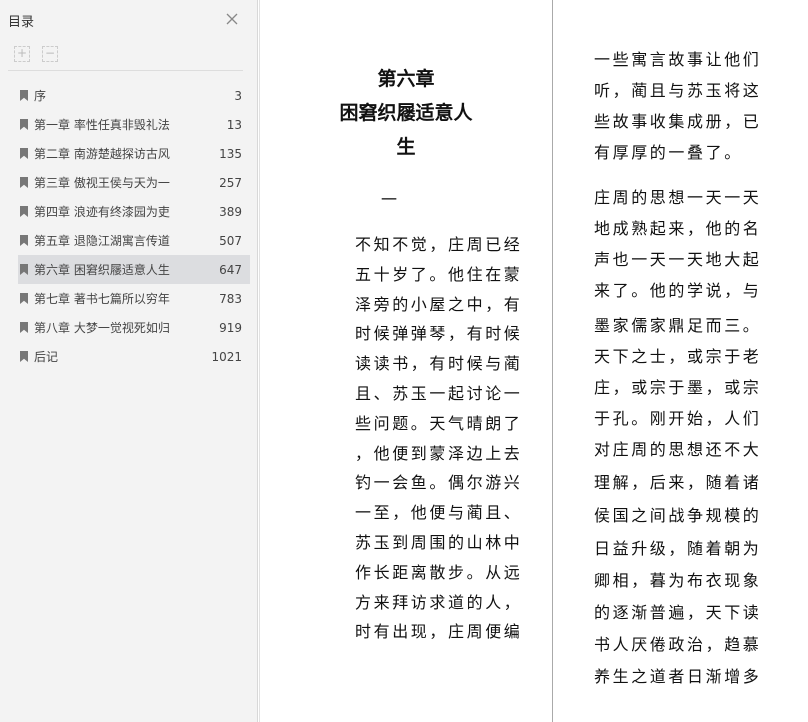 This screenshot has height=722, width=808. I want to click on chapter-number: 第六章, so click(406, 79).